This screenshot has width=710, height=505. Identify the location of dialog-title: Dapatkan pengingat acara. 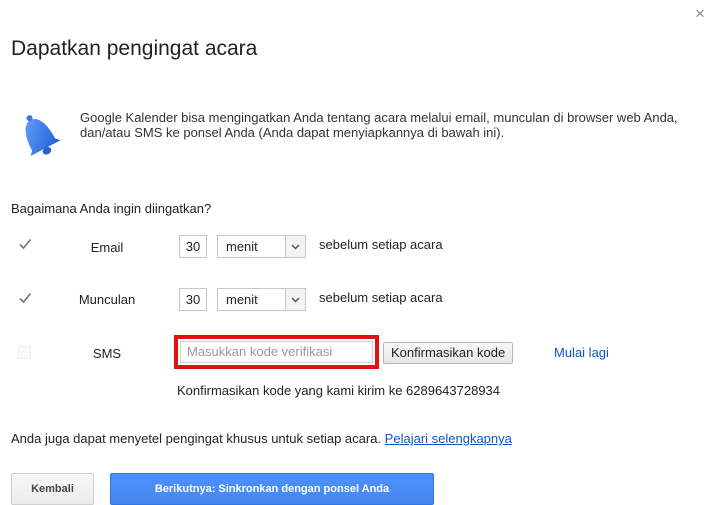
(134, 48).